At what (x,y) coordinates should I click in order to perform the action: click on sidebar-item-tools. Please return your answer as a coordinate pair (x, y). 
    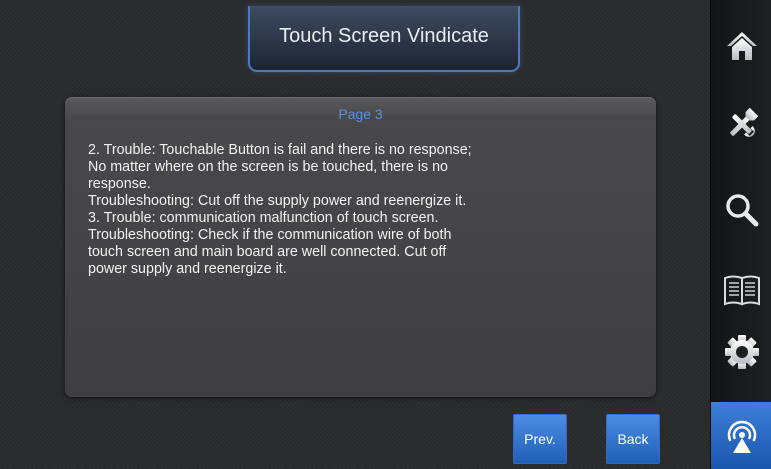
    Looking at the image, I should click on (741, 124).